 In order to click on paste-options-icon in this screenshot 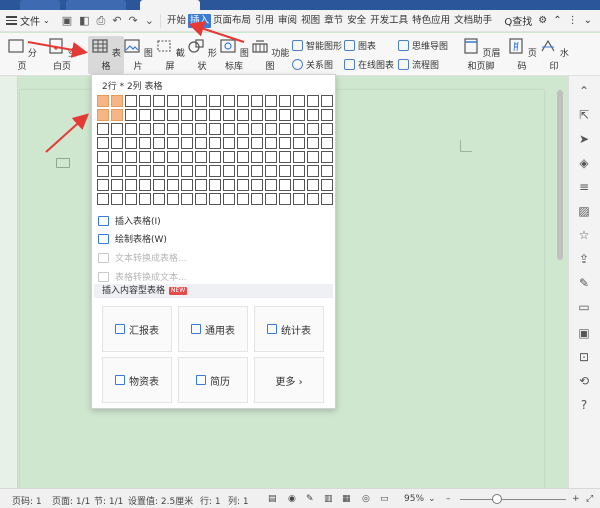, I will do `click(63, 163)`.